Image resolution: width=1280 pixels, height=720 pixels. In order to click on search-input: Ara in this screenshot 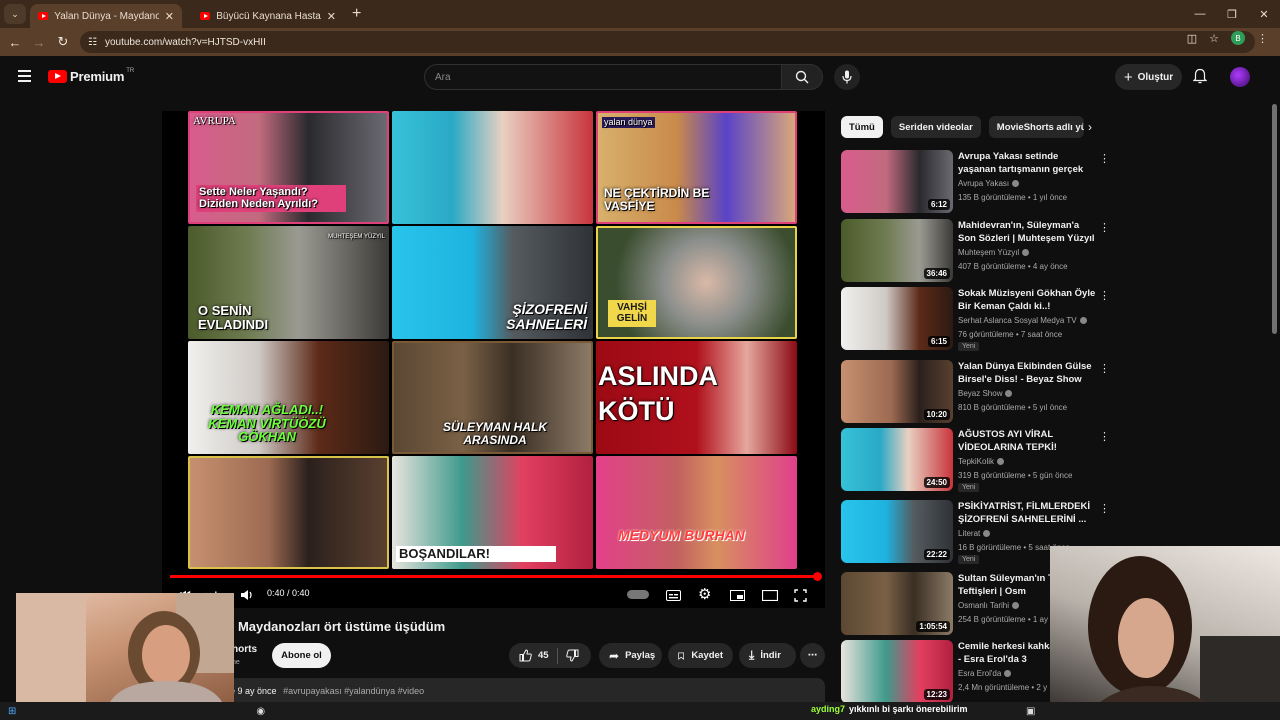, I will do `click(603, 77)`.